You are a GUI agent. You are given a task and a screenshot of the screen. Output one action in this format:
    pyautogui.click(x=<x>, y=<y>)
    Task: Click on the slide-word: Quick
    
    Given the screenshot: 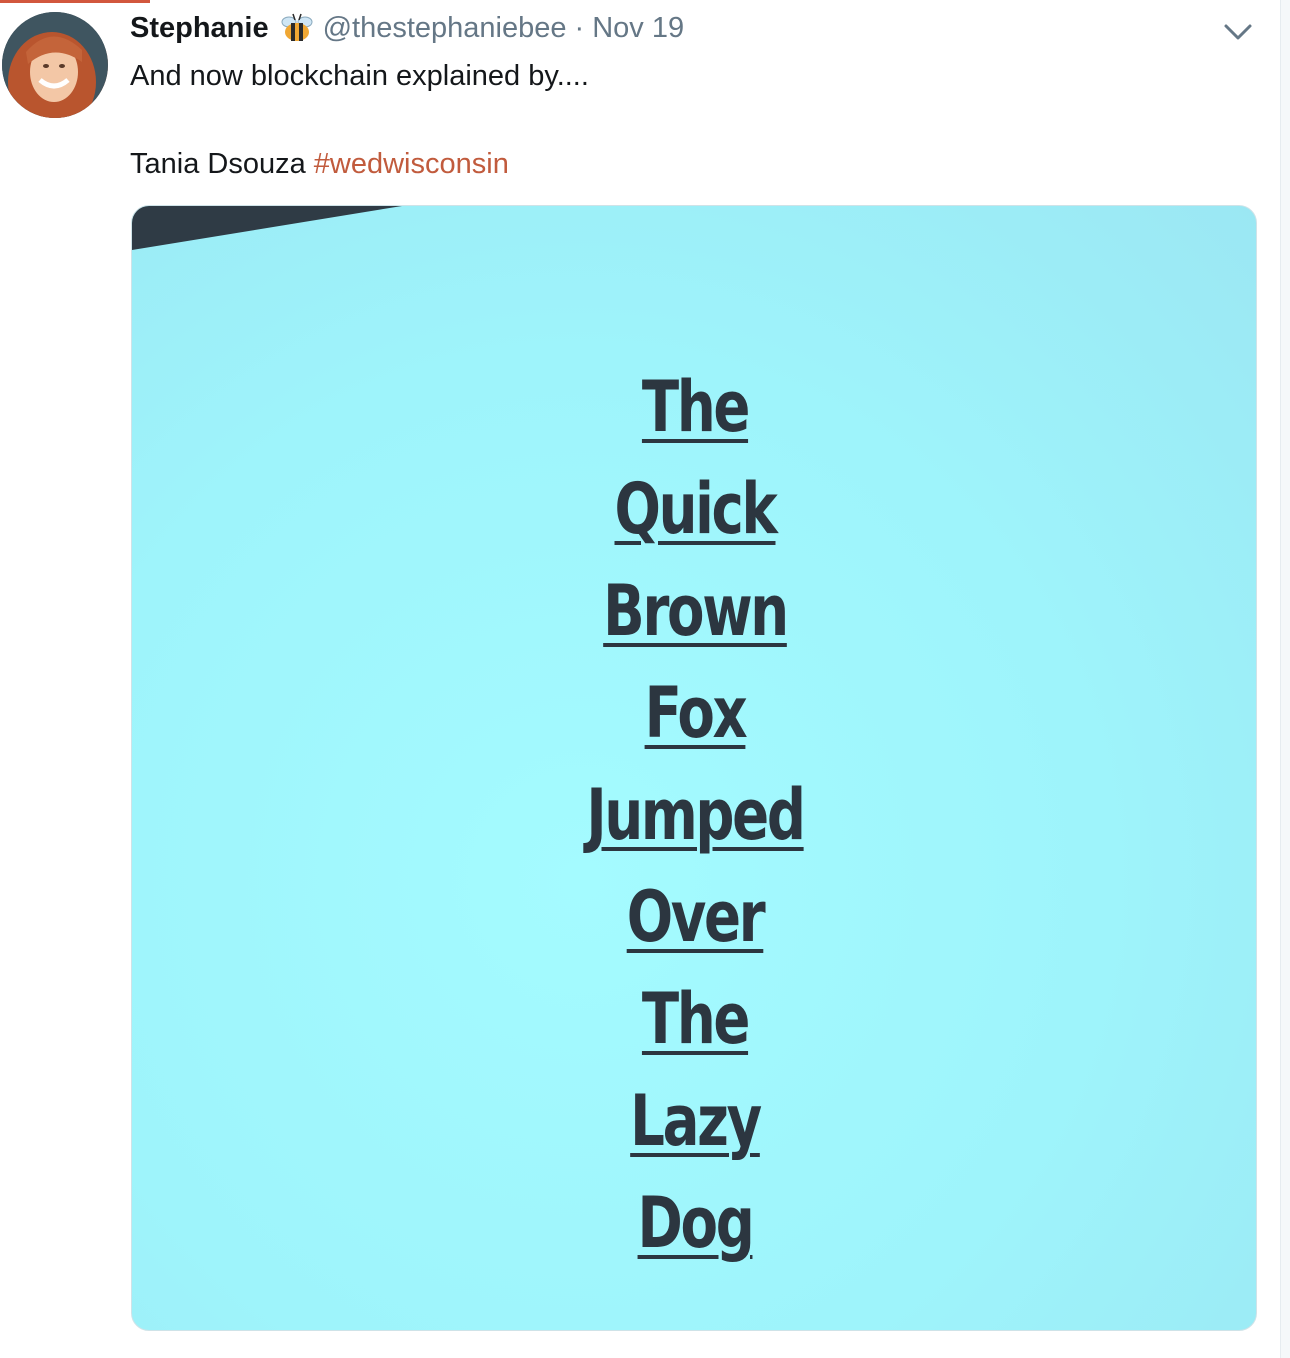 What is the action you would take?
    pyautogui.click(x=696, y=509)
    